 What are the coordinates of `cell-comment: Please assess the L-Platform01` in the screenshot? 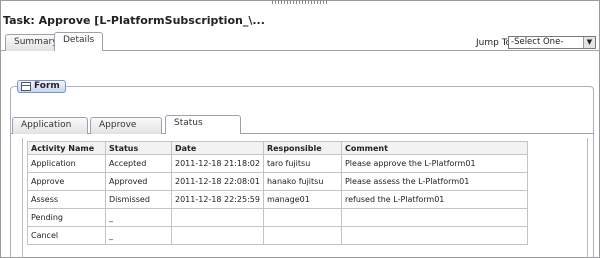 It's located at (434, 181).